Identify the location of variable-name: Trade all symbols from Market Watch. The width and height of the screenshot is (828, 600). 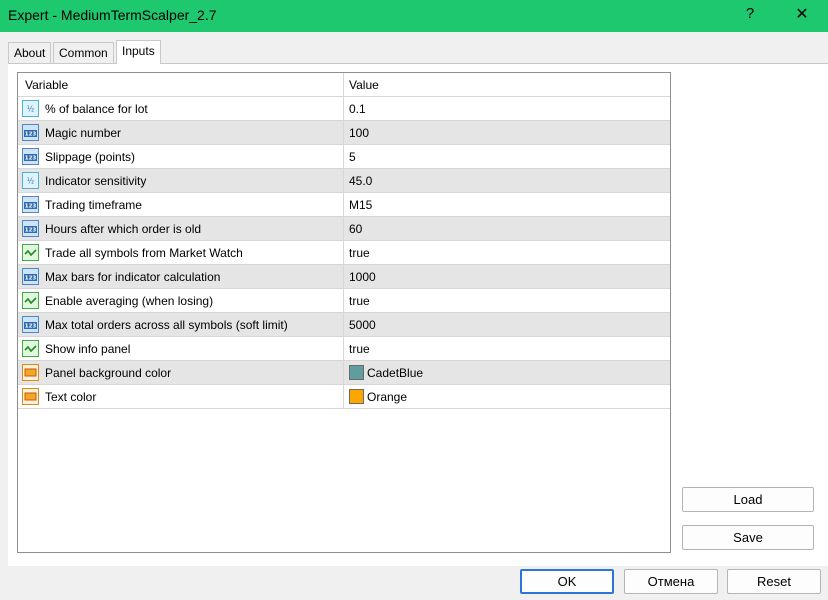
(144, 253).